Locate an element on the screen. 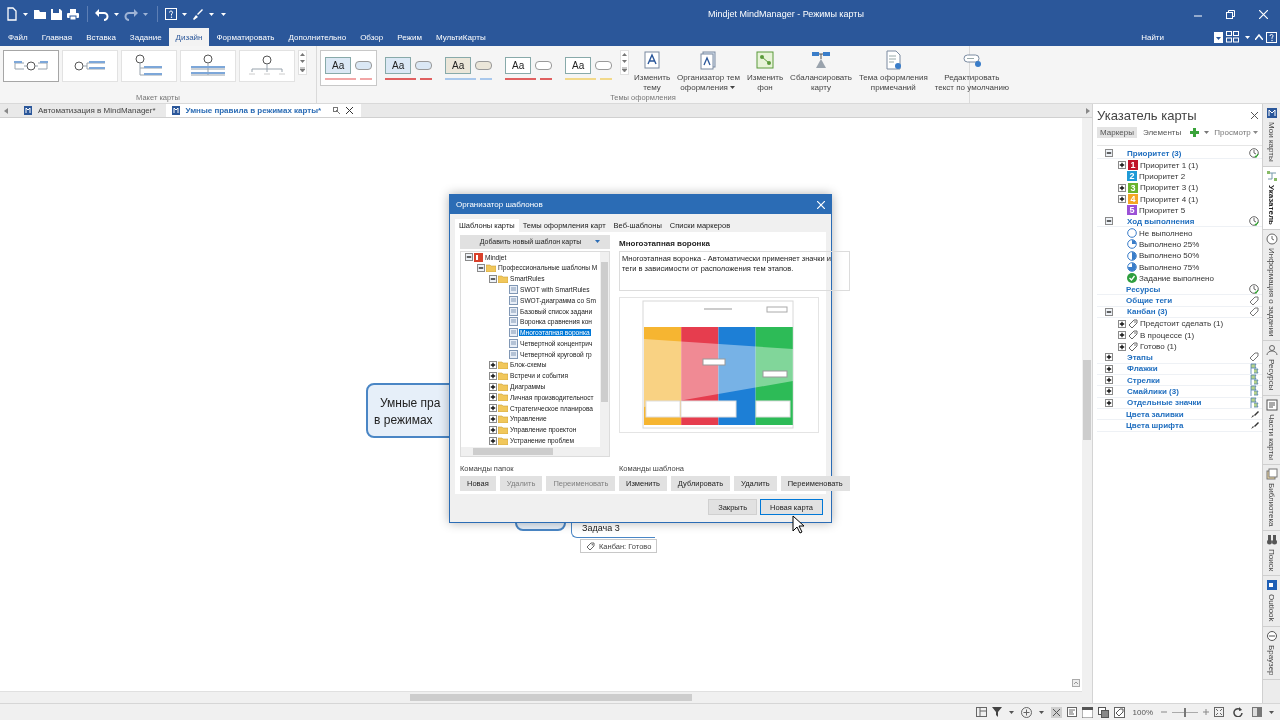 Image resolution: width=1280 pixels, height=720 pixels. layout-view-icon is located at coordinates (981, 712).